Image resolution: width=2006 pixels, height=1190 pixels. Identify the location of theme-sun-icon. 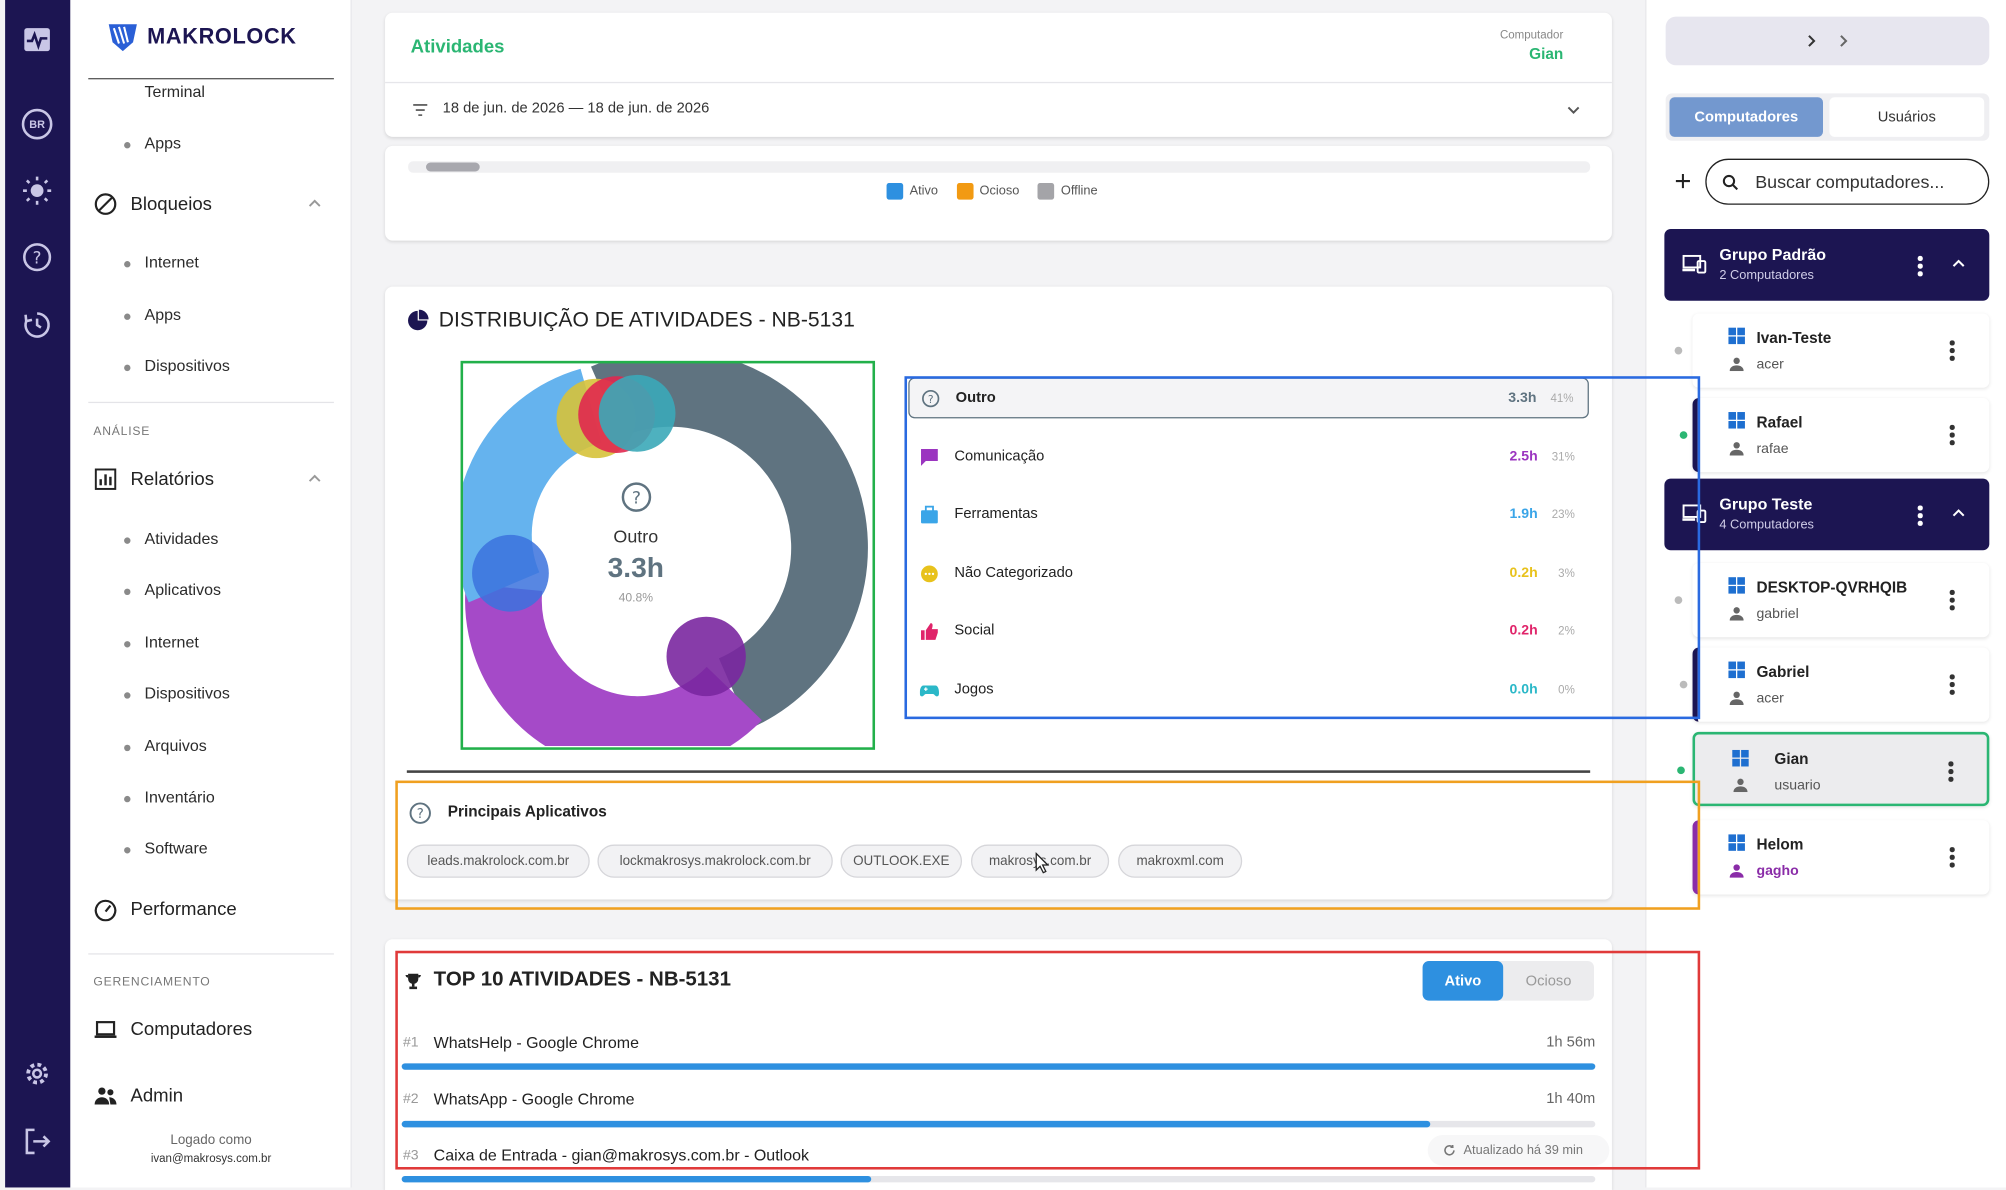
(37, 190).